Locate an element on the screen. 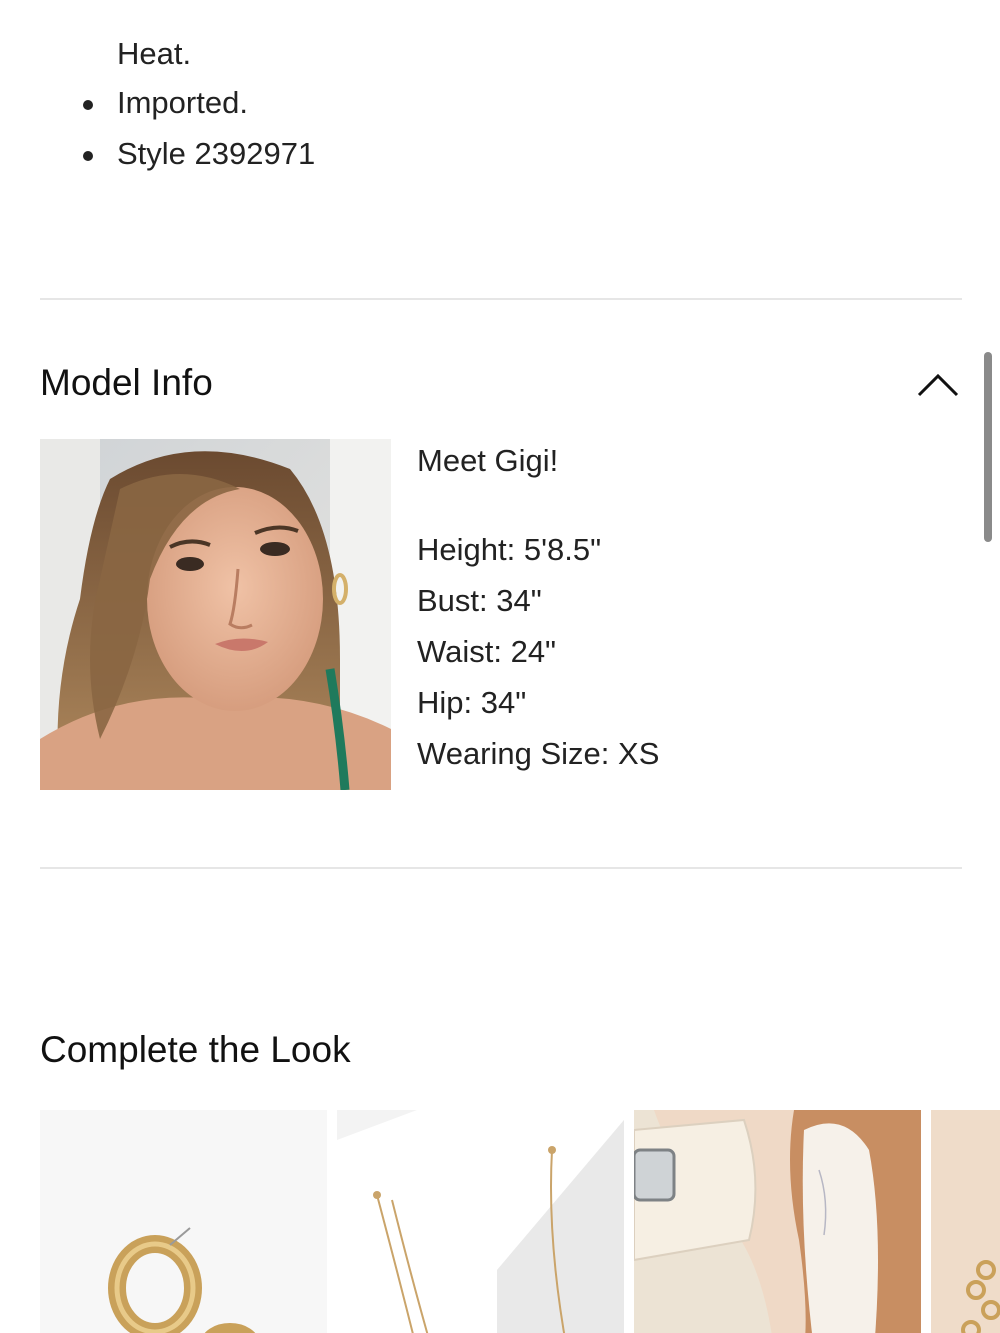 This screenshot has width=1000, height=1333. details-bullet-imported: Imported. is located at coordinates (182, 102).